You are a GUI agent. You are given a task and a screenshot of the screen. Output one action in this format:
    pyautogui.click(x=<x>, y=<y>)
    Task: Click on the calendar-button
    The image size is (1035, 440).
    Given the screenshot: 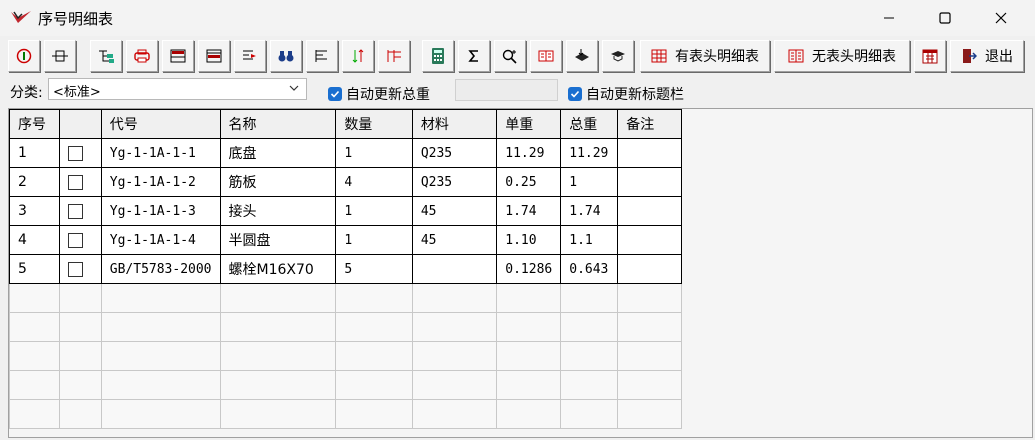 What is the action you would take?
    pyautogui.click(x=930, y=56)
    